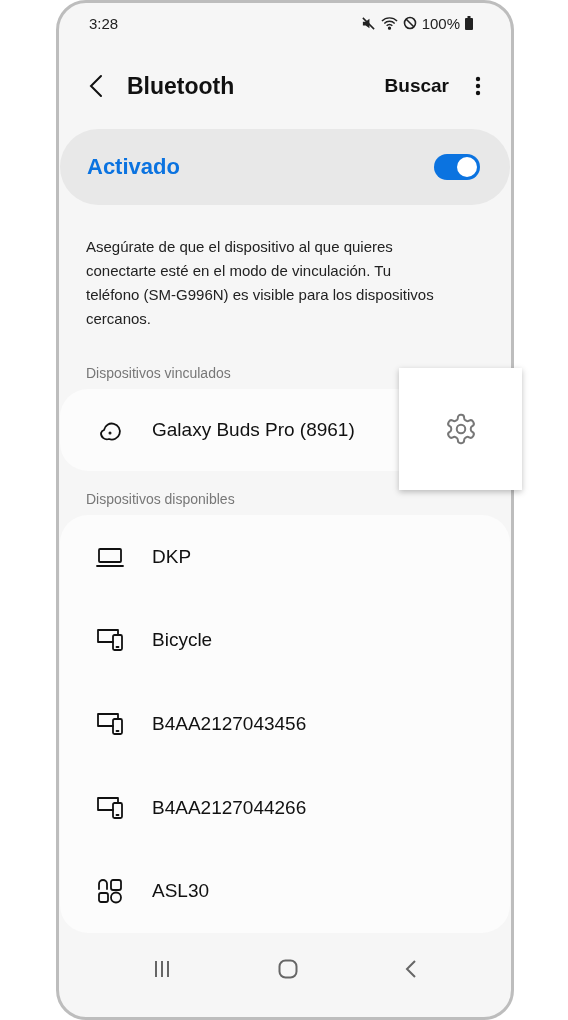 The image size is (568, 1020). What do you see at coordinates (285, 557) in the screenshot?
I see `device-row: DKP` at bounding box center [285, 557].